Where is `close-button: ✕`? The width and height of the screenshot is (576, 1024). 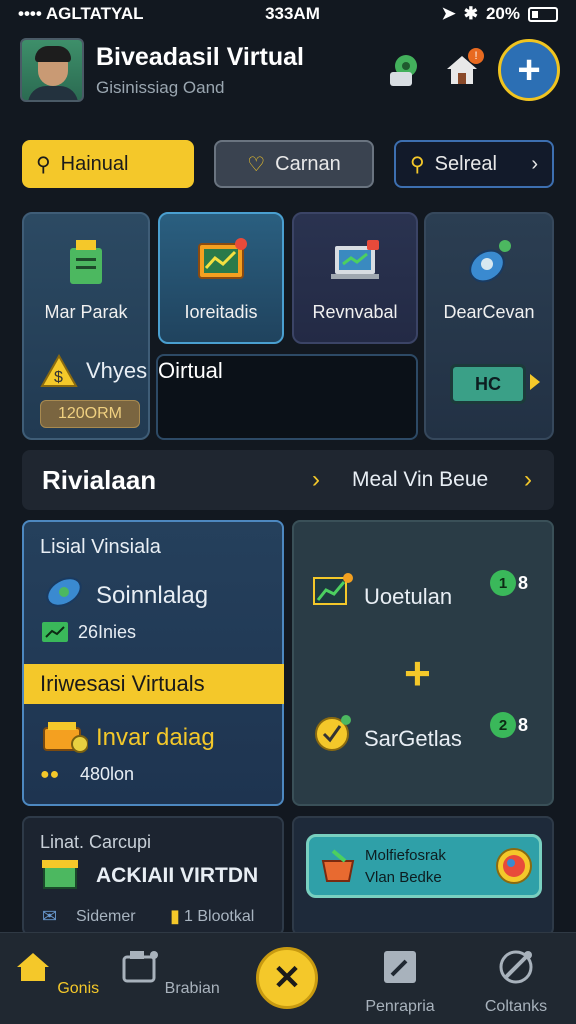 close-button: ✕ is located at coordinates (287, 978).